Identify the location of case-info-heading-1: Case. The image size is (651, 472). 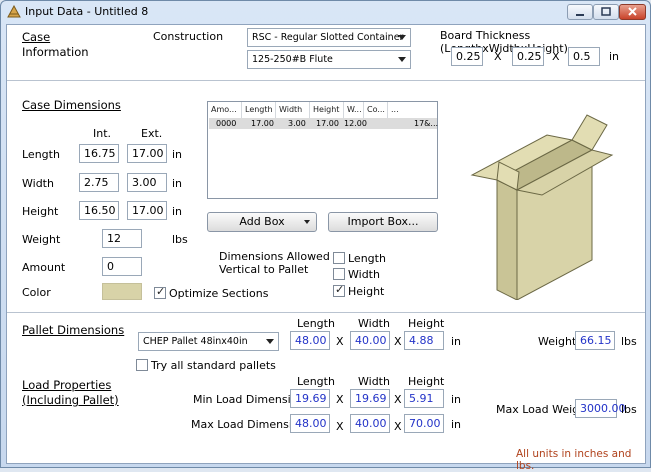
(36, 37).